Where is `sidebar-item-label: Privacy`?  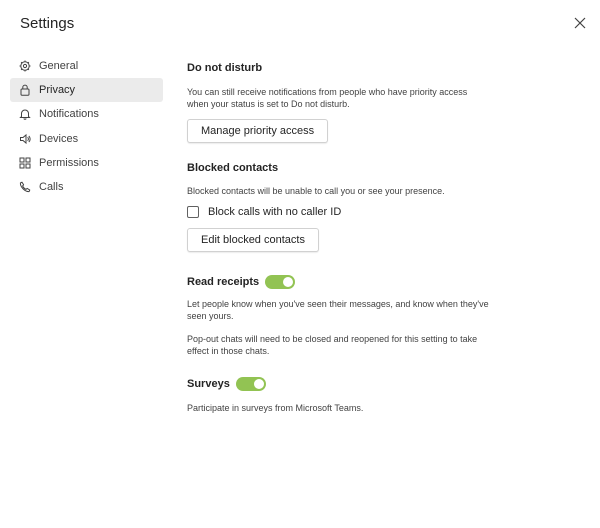
sidebar-item-label: Privacy is located at coordinates (57, 90).